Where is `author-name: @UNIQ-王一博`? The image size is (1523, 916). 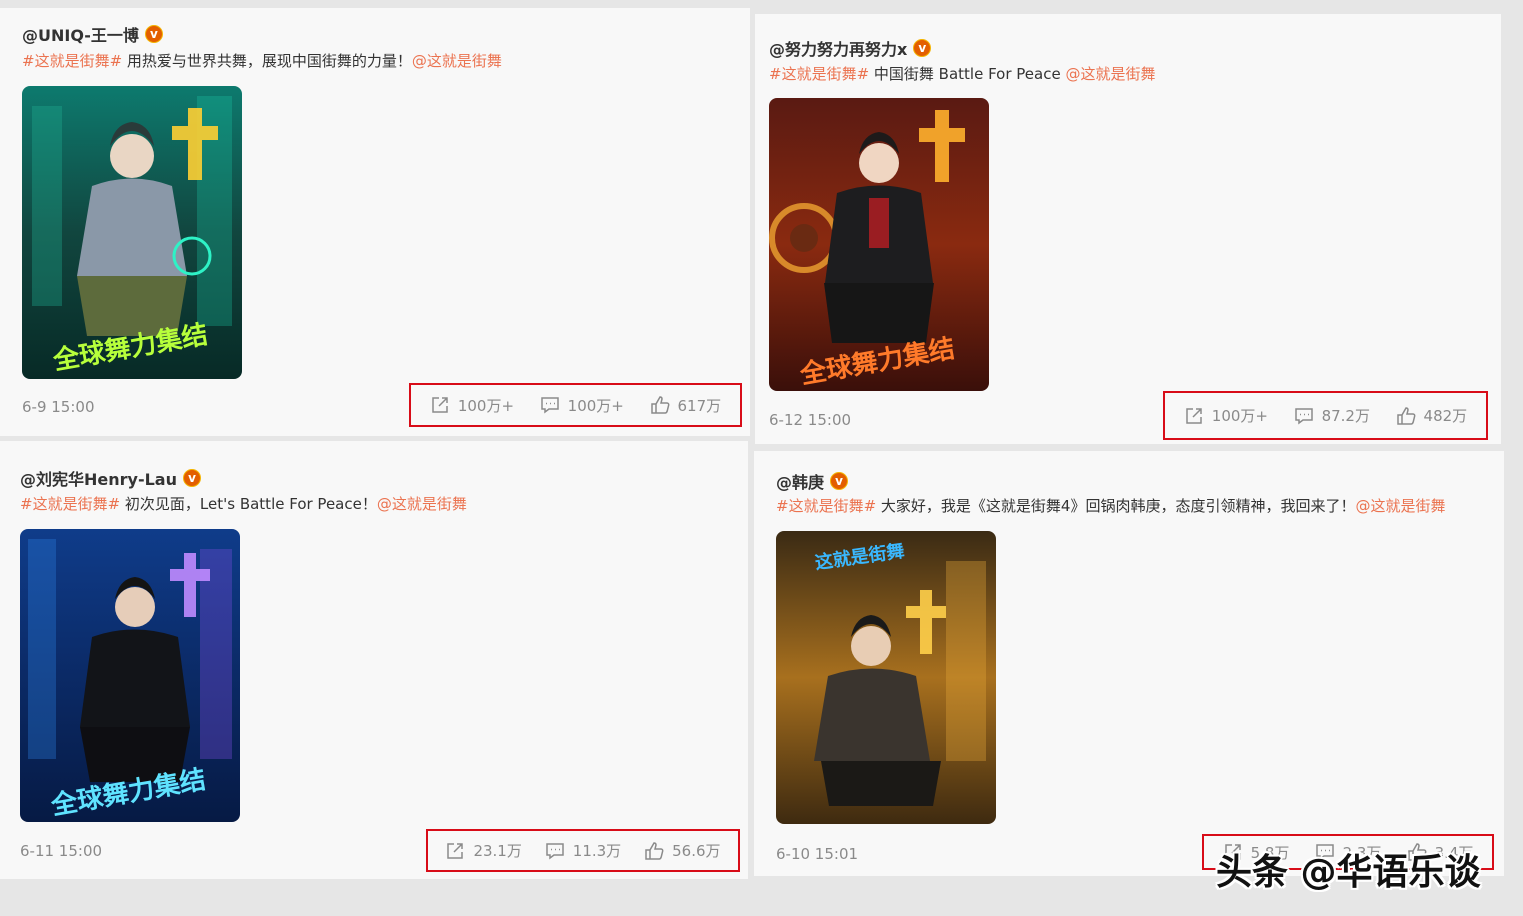
author-name: @UNIQ-王一博 is located at coordinates (80, 34).